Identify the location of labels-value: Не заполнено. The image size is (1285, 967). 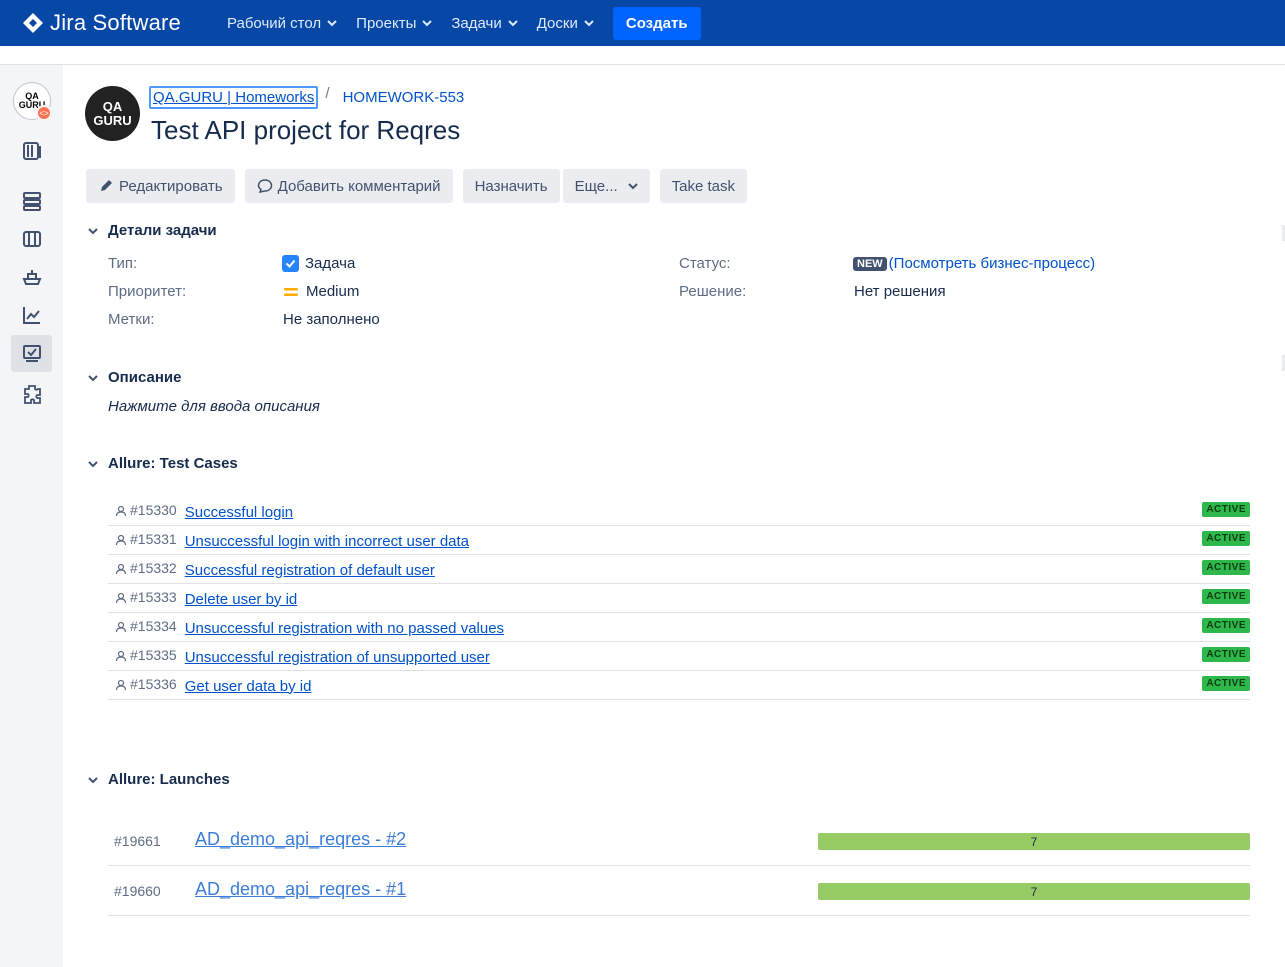
(331, 319).